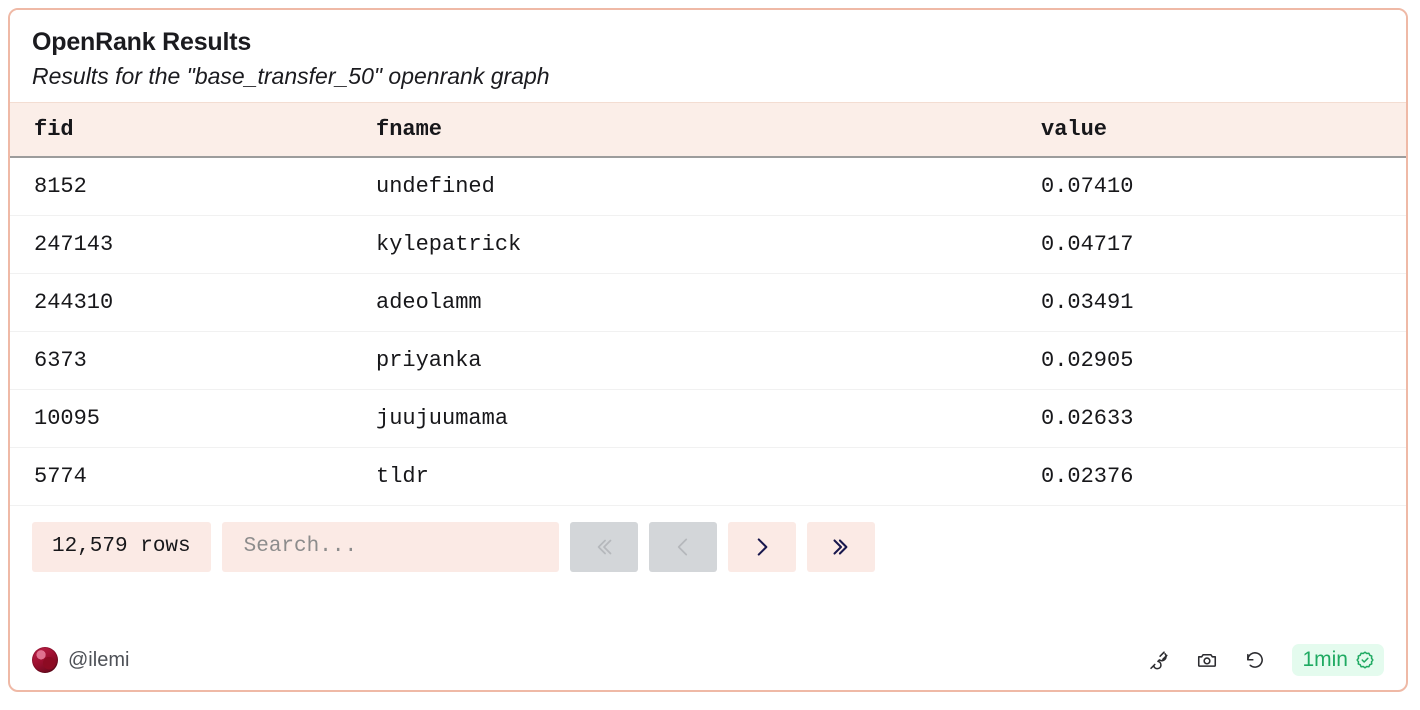  I want to click on column-header-value: value, so click(1215, 130).